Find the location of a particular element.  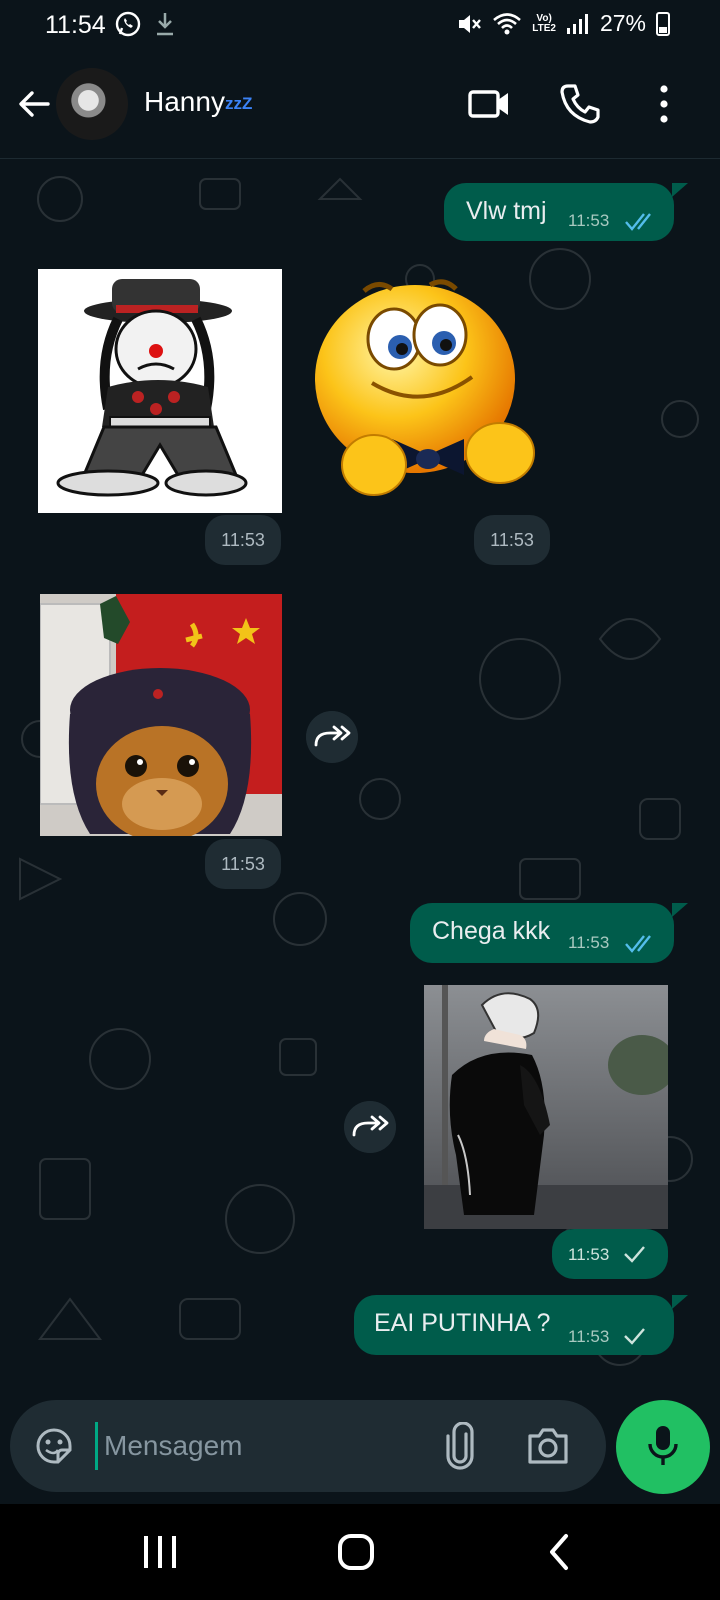

mute-icon is located at coordinates (470, 23).